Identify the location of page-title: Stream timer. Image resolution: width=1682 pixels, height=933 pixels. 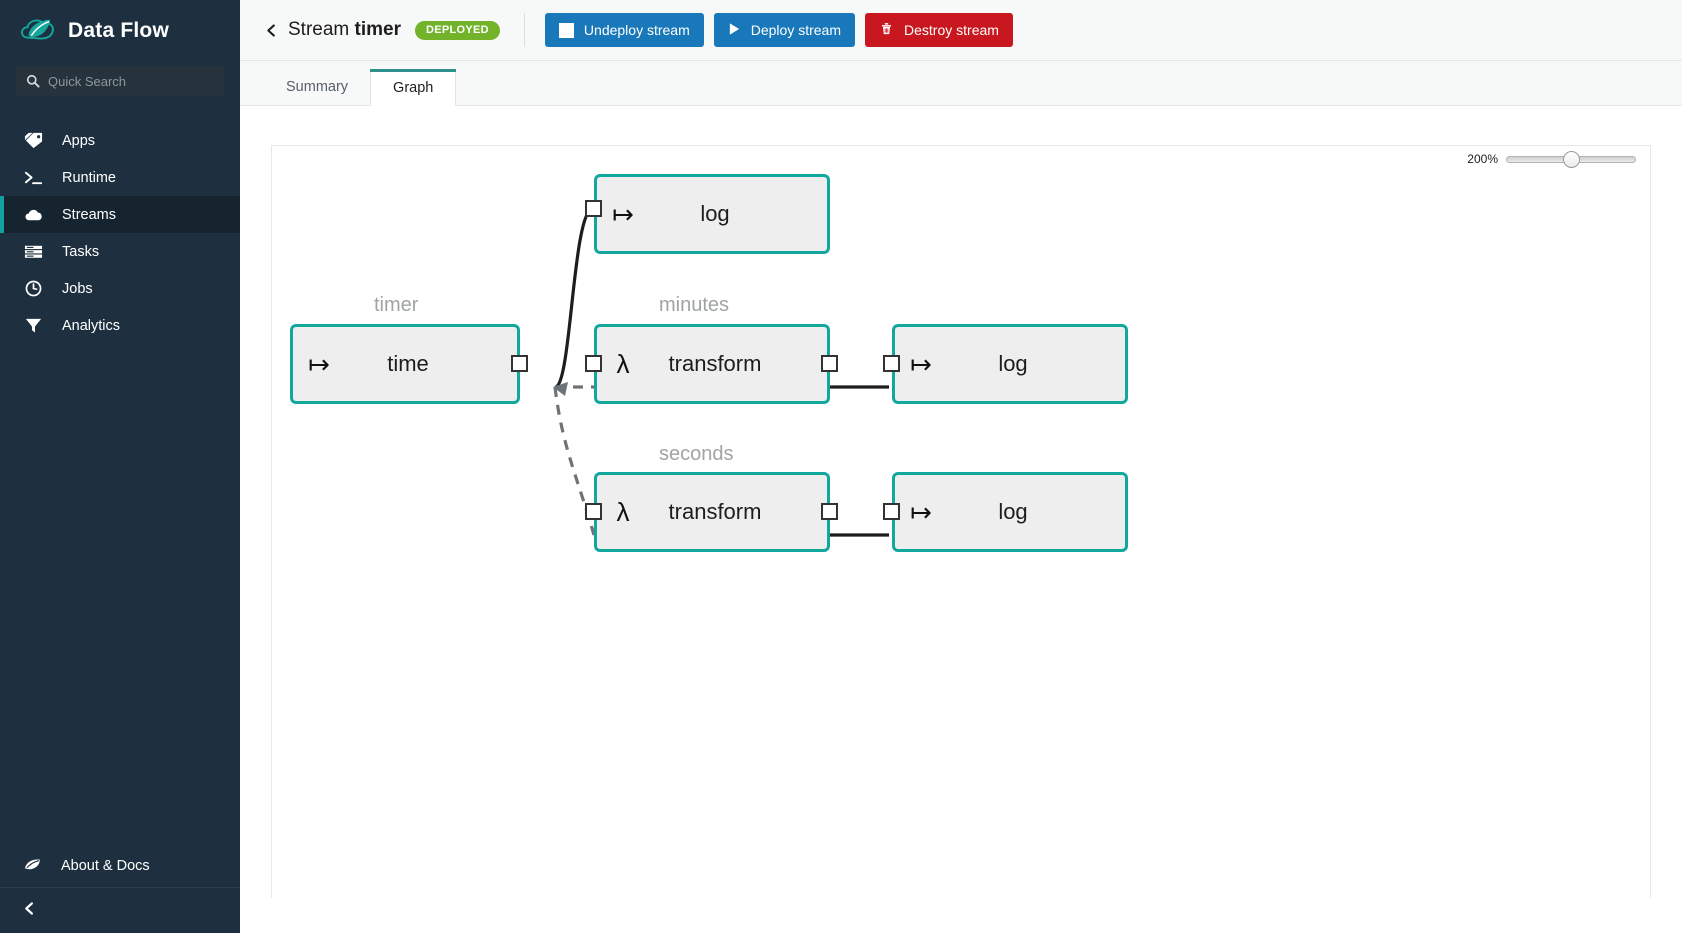
(344, 30).